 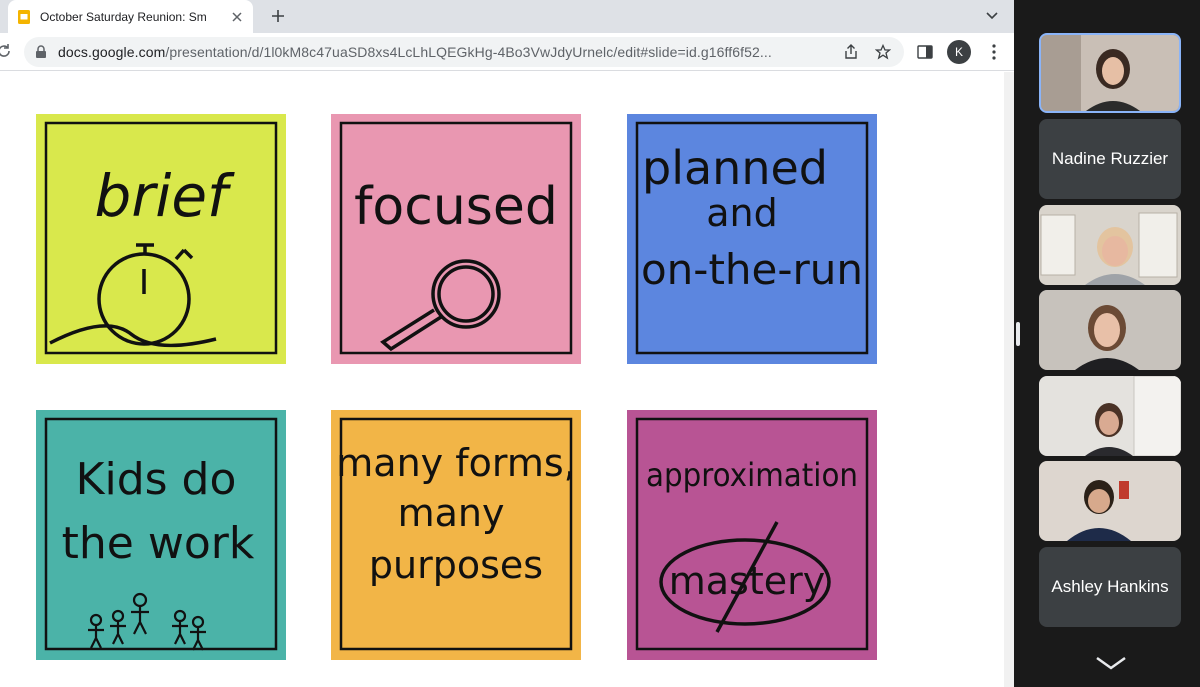 I want to click on sticky-note-brief: brief, so click(x=161, y=239).